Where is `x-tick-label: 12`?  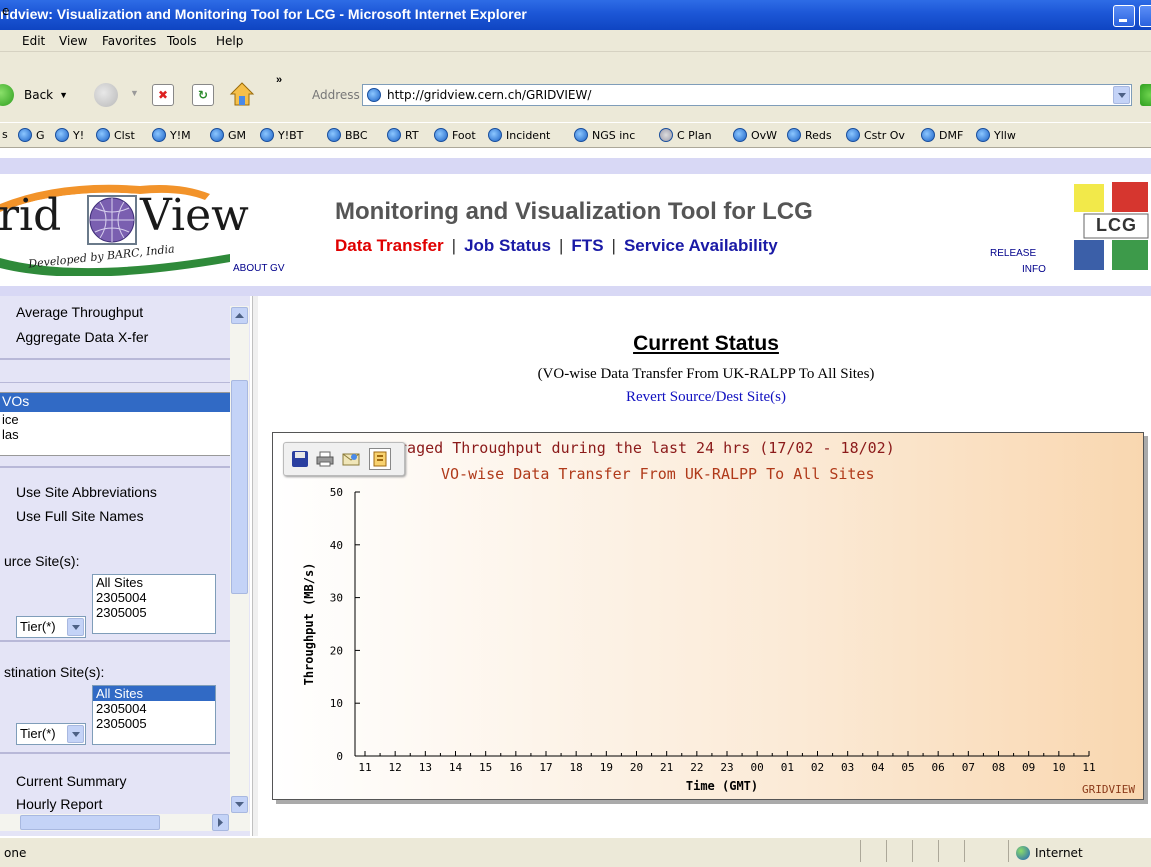 x-tick-label: 12 is located at coordinates (395, 767).